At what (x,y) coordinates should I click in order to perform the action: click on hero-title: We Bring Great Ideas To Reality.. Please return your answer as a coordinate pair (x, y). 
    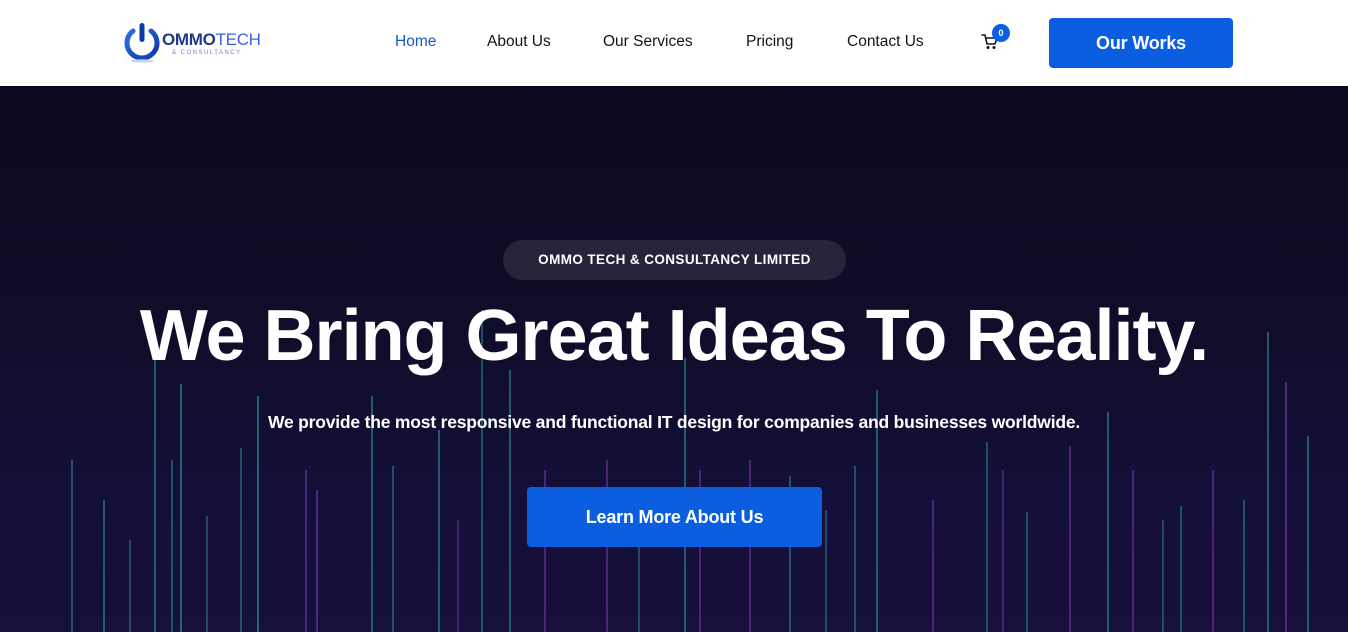
    Looking at the image, I should click on (674, 336).